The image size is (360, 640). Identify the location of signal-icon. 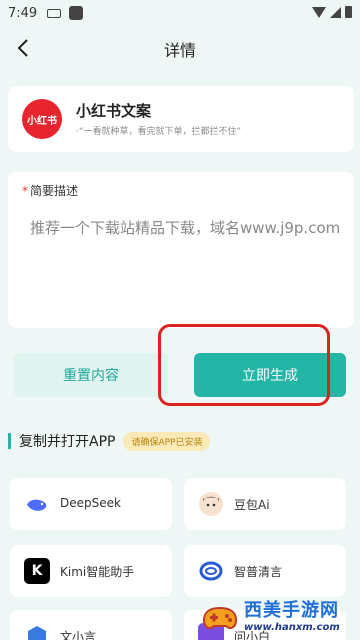
(335, 12).